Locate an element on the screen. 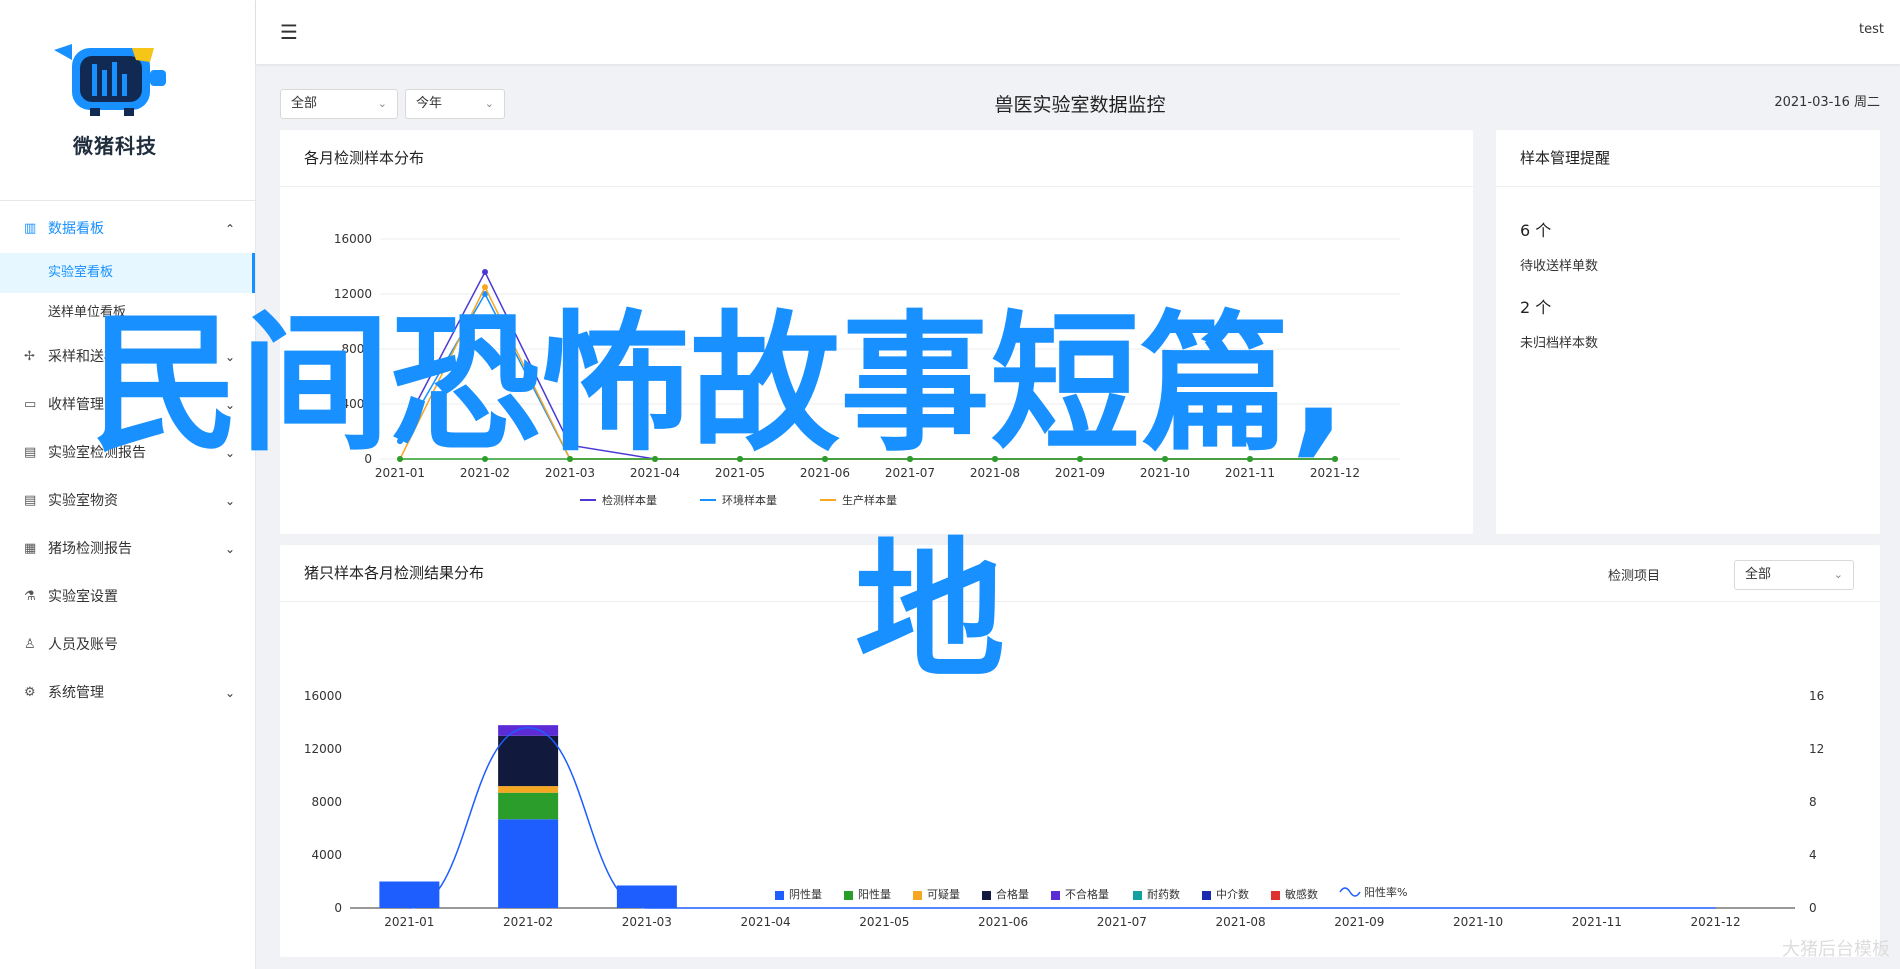 This screenshot has height=969, width=1900. period-select-value: 今年 is located at coordinates (429, 103).